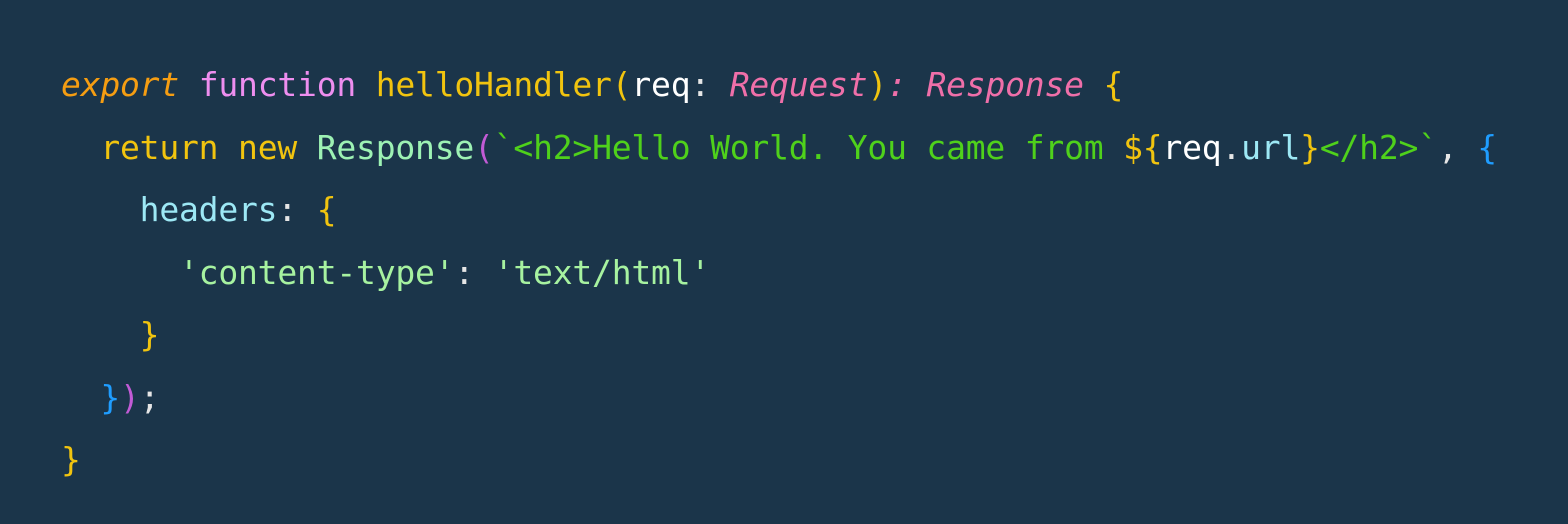 Image resolution: width=1568 pixels, height=524 pixels. What do you see at coordinates (120, 84) in the screenshot?
I see `code-token: export` at bounding box center [120, 84].